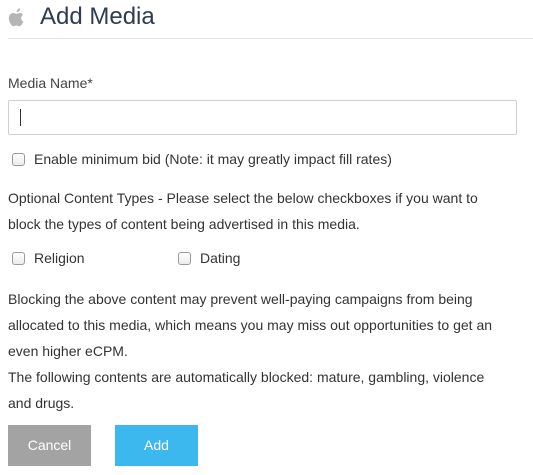 This screenshot has height=475, width=533. What do you see at coordinates (16, 17) in the screenshot?
I see `apple-icon` at bounding box center [16, 17].